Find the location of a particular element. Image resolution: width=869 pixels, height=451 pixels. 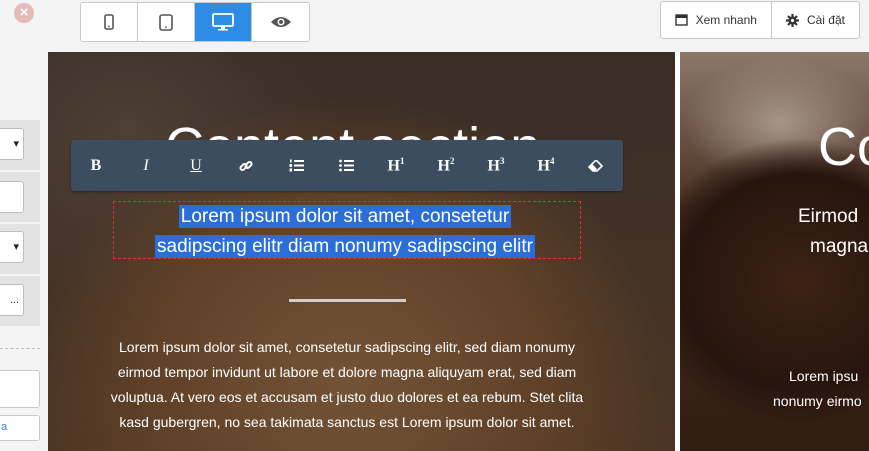

window-icon is located at coordinates (681, 20).